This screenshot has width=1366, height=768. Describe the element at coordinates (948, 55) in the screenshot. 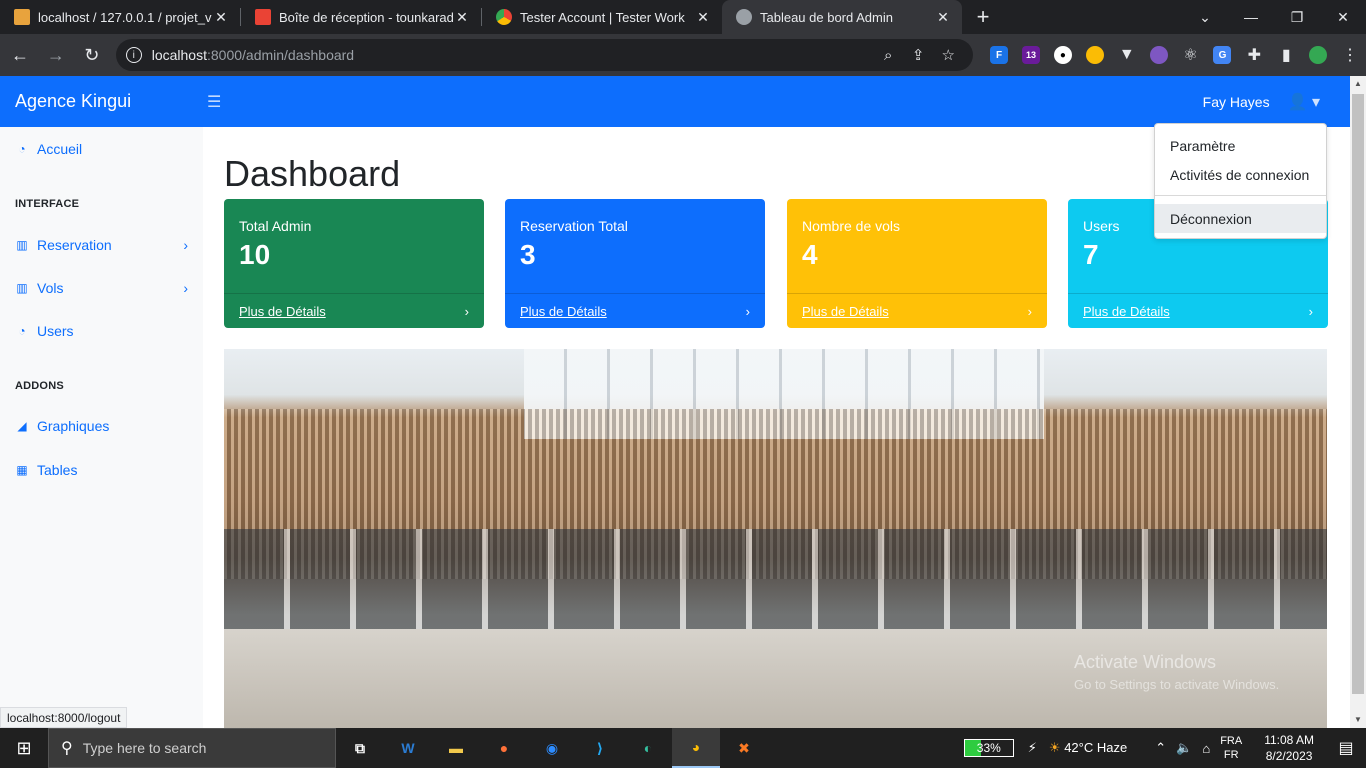

I see `bookmark-star-icon: ☆` at that location.